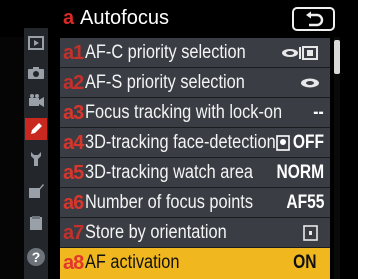 The width and height of the screenshot is (374, 279). Describe the element at coordinates (36, 191) in the screenshot. I see `retouch-menu-icon` at that location.